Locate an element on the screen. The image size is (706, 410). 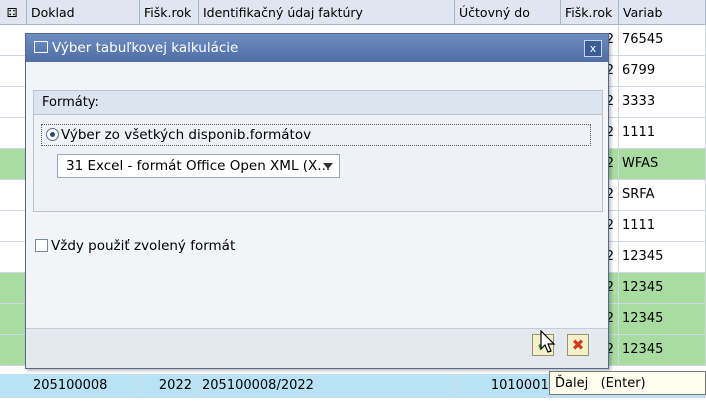
cell-variab: 76545 is located at coordinates (662, 40).